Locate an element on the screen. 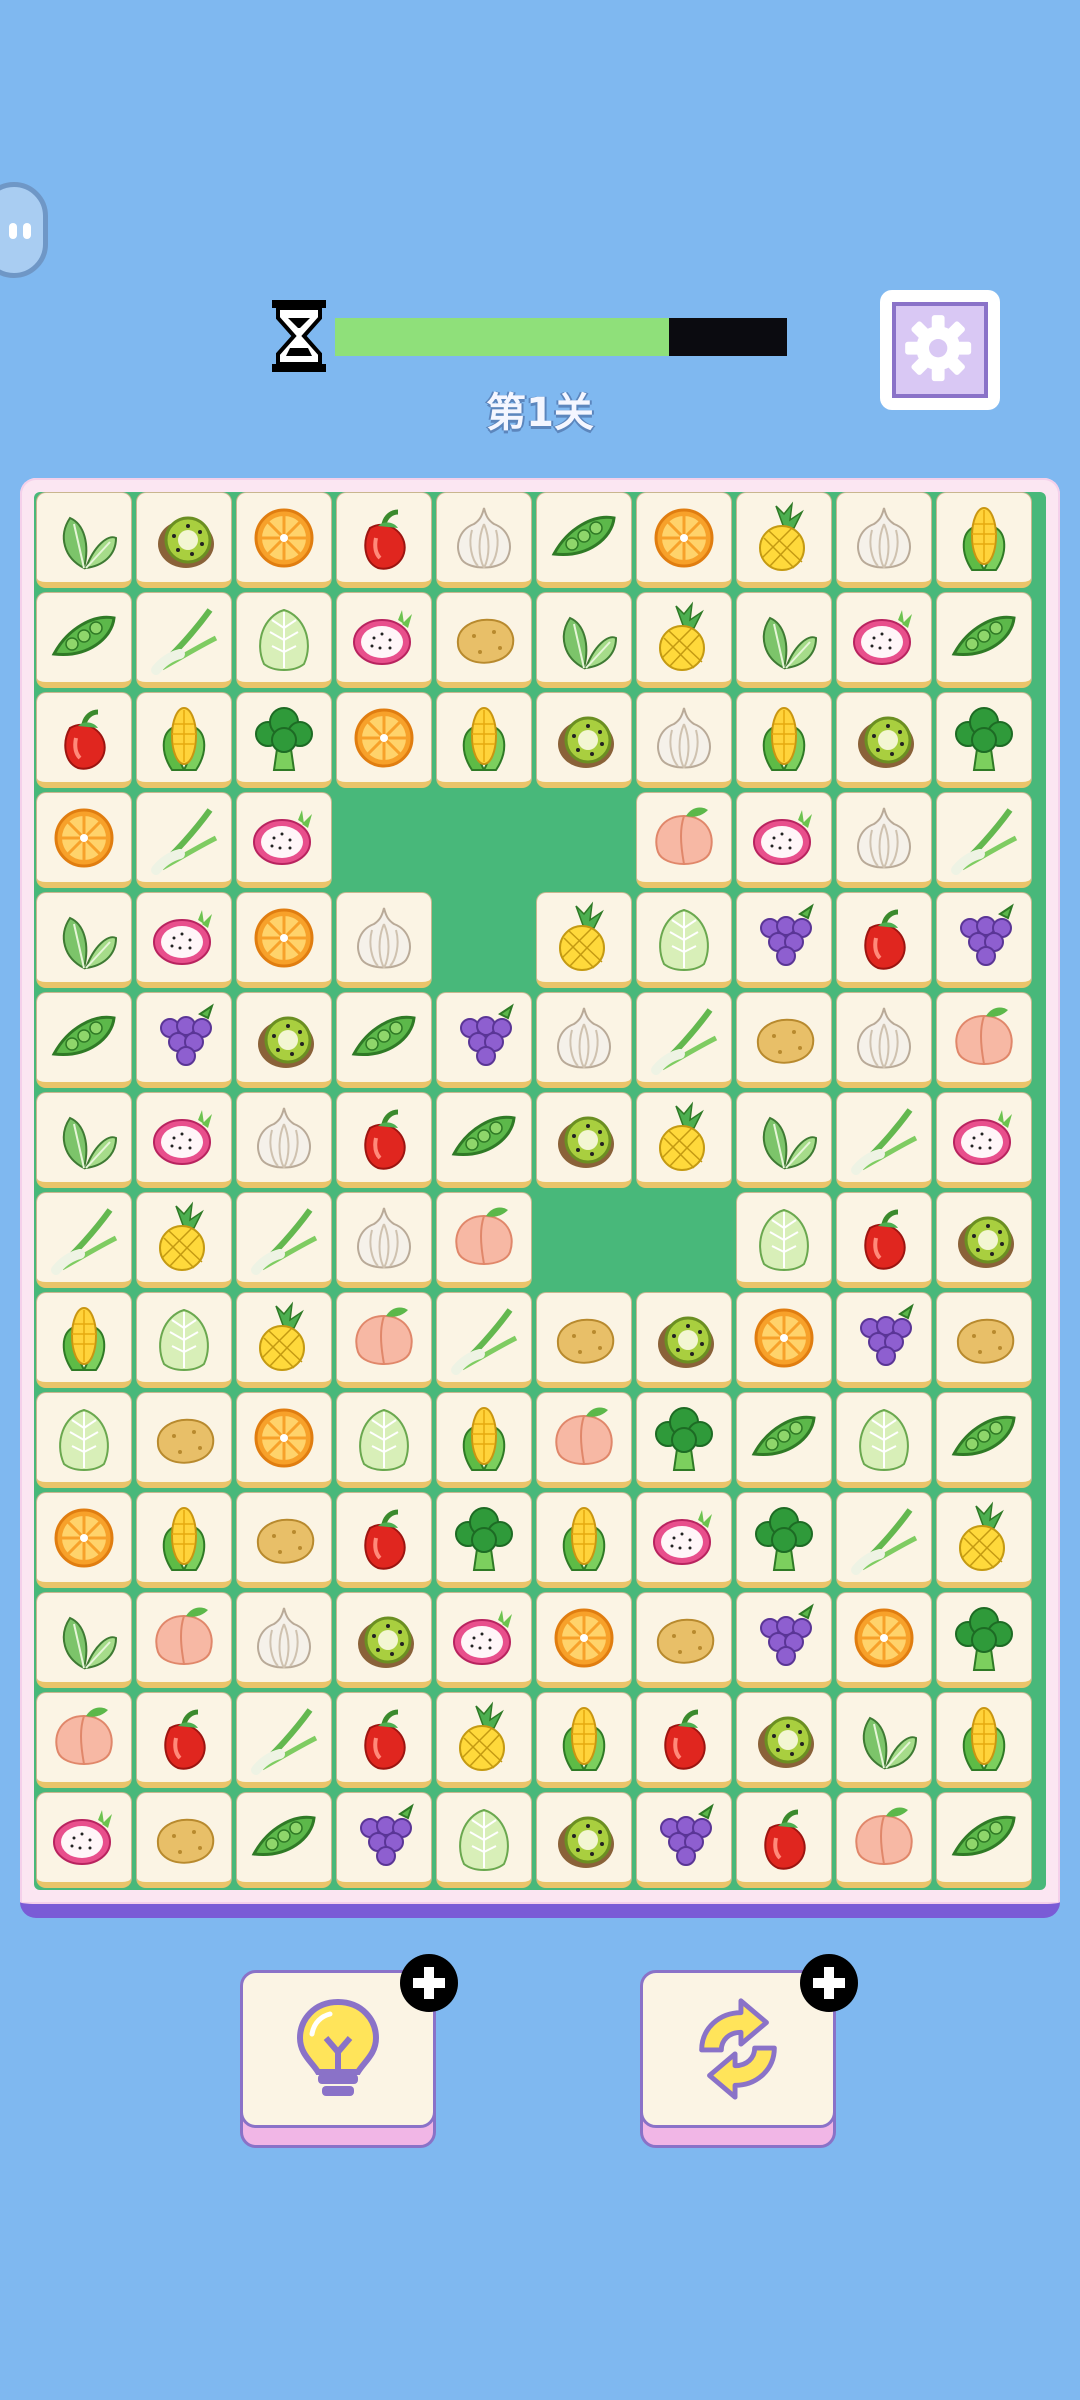 This screenshot has width=1080, height=2400. shuffle-button is located at coordinates (749, 2051).